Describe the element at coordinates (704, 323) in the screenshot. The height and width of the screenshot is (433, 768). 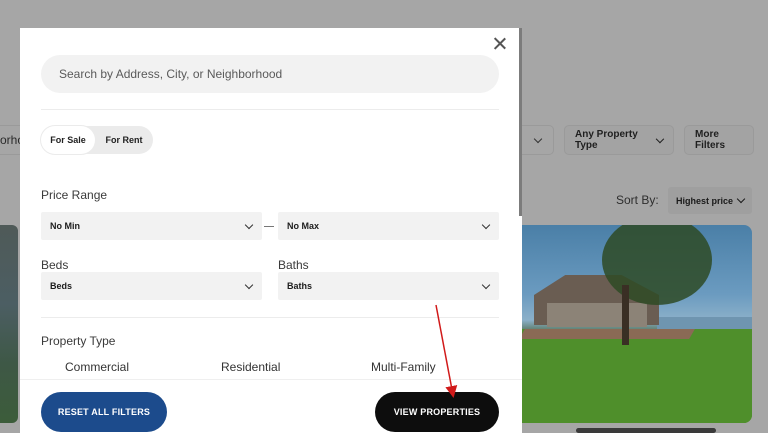
I see `photo-lake` at that location.